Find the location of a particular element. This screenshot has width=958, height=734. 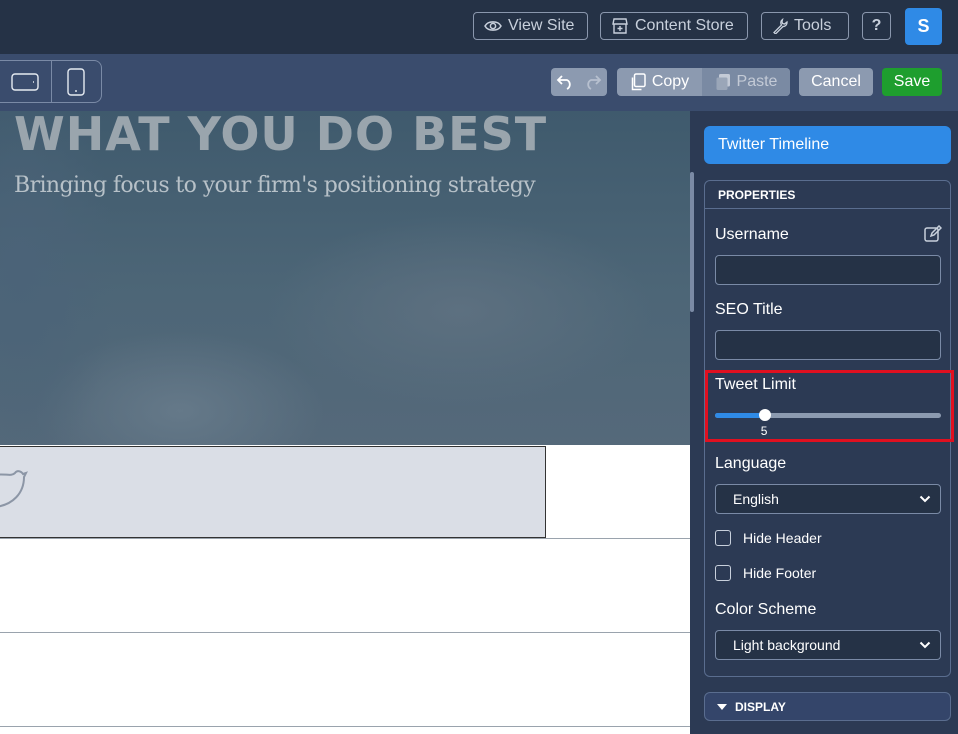

cancel-button: Cancel is located at coordinates (836, 82).